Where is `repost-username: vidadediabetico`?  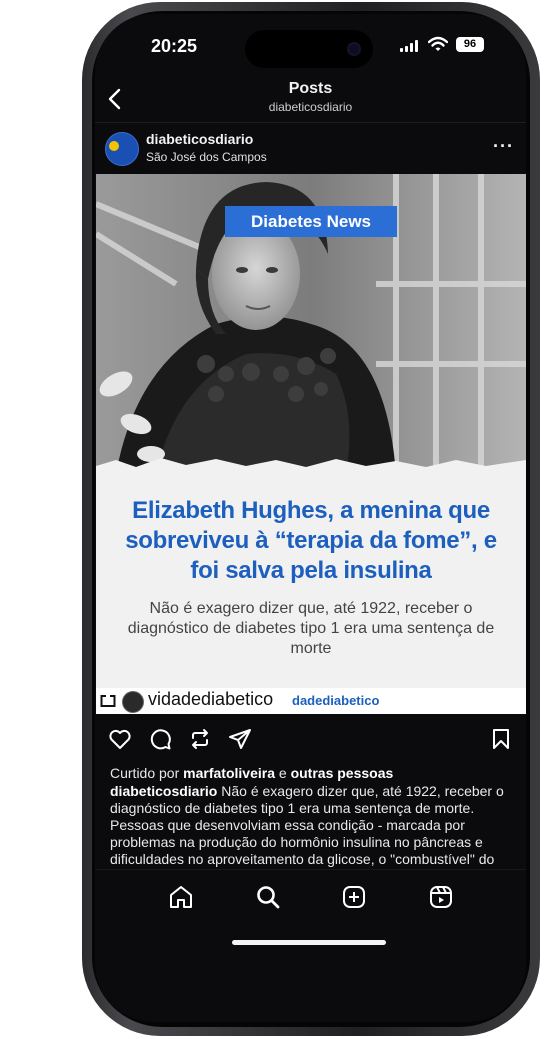 repost-username: vidadediabetico is located at coordinates (211, 699).